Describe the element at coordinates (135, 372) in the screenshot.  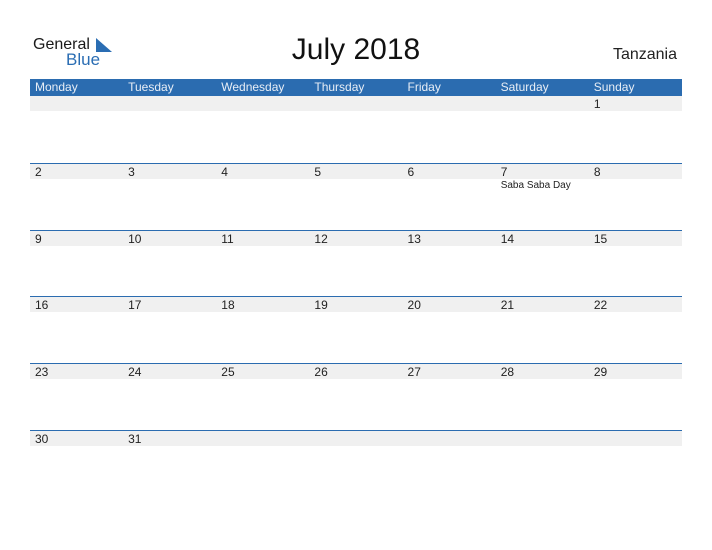
I see `day-number: 24` at that location.